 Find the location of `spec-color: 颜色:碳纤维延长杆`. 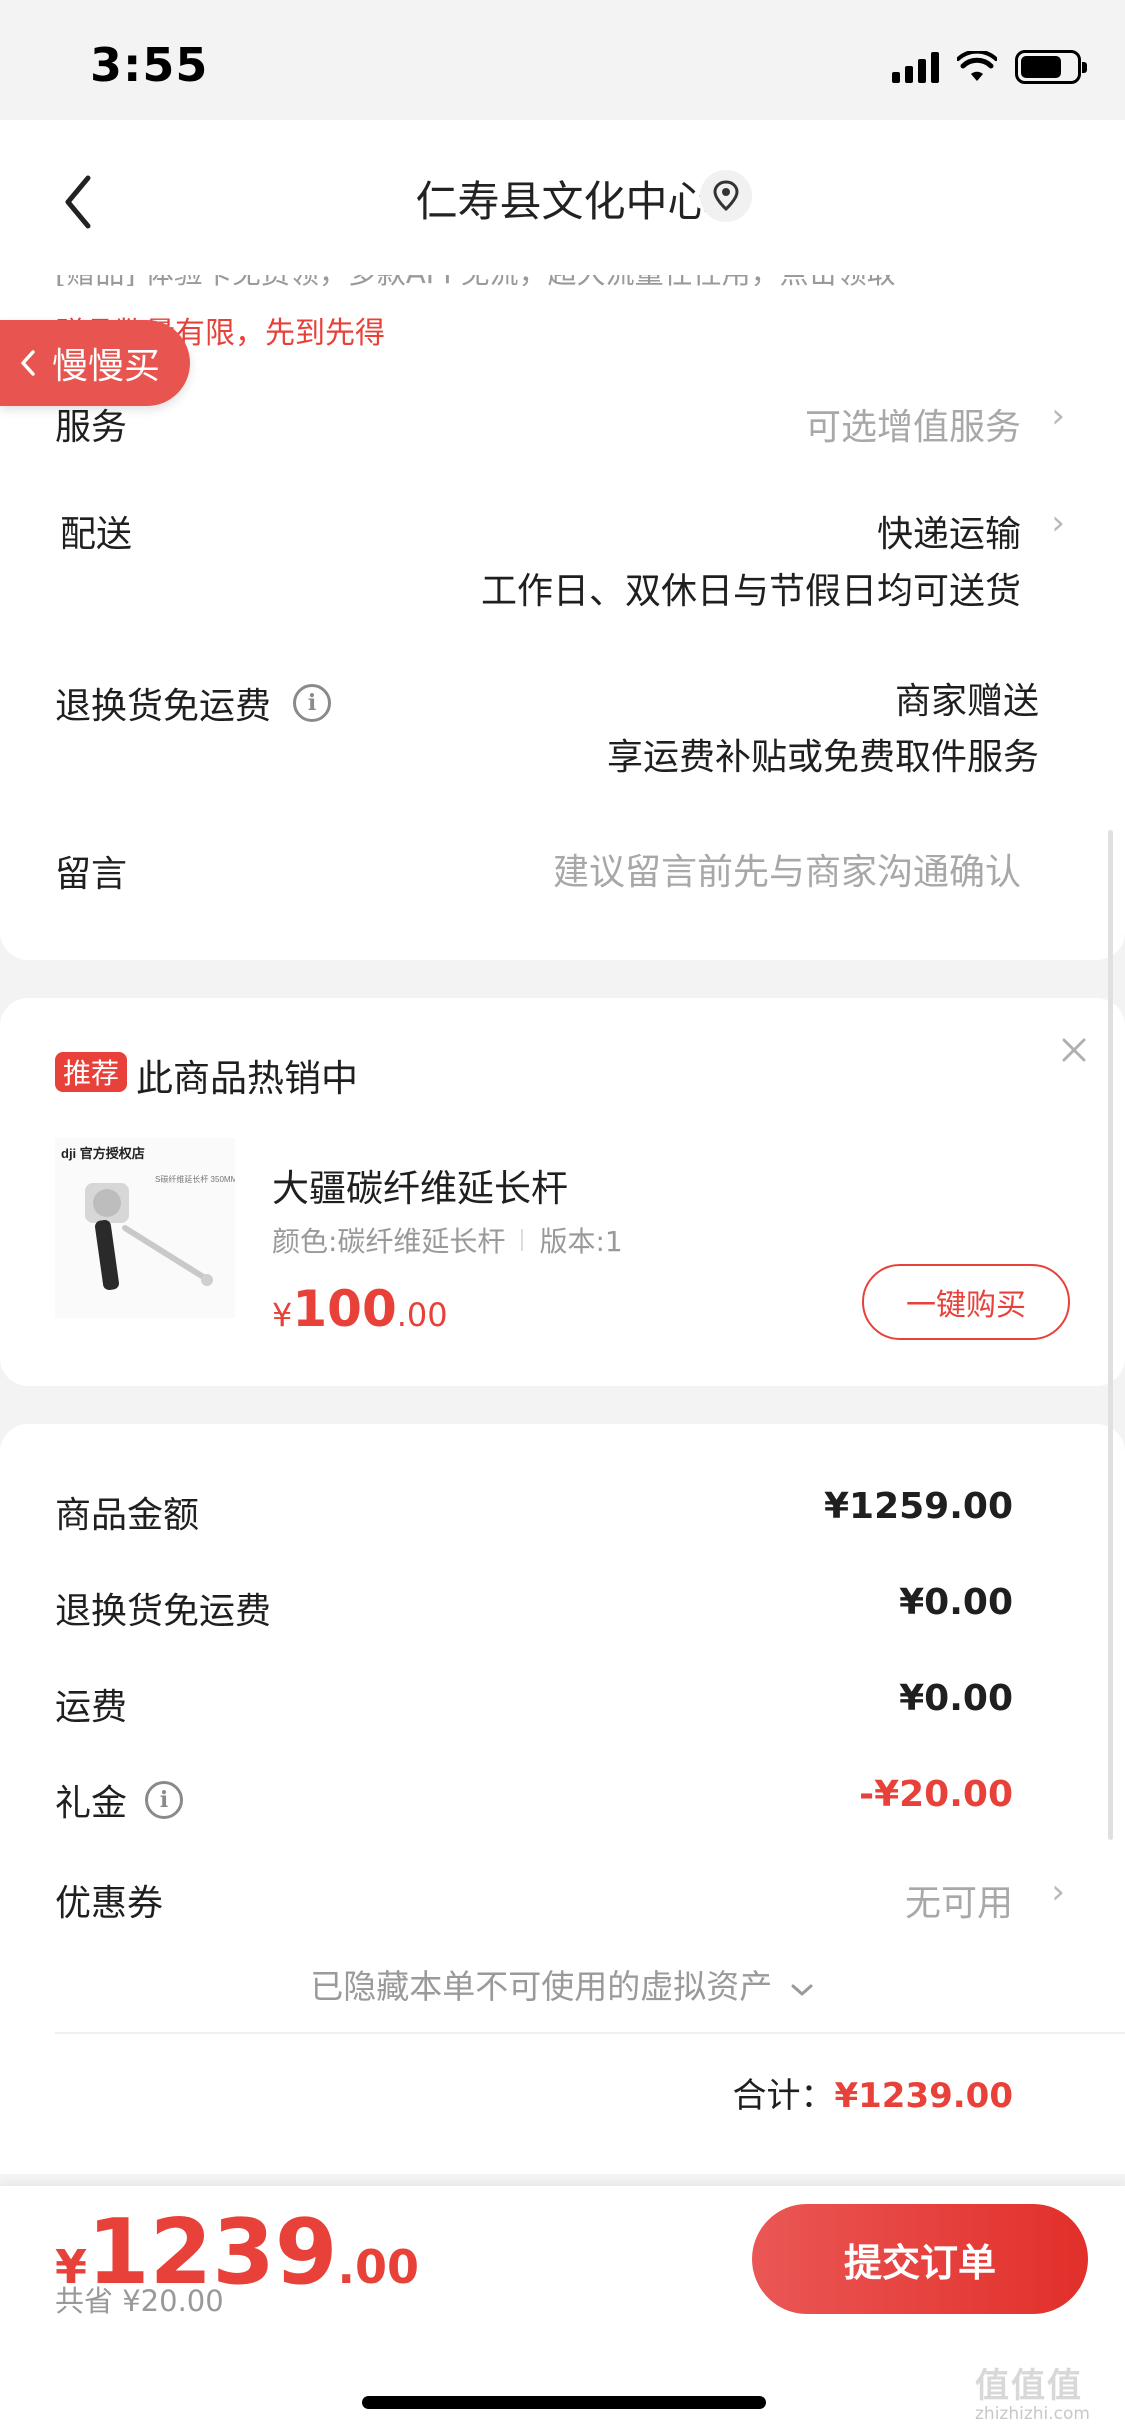

spec-color: 颜色:碳纤维延长杆 is located at coordinates (389, 1241).